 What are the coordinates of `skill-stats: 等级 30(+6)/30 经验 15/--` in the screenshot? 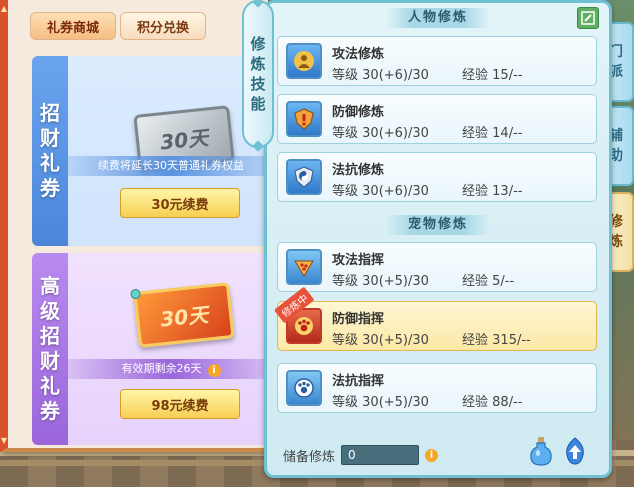 It's located at (427, 75).